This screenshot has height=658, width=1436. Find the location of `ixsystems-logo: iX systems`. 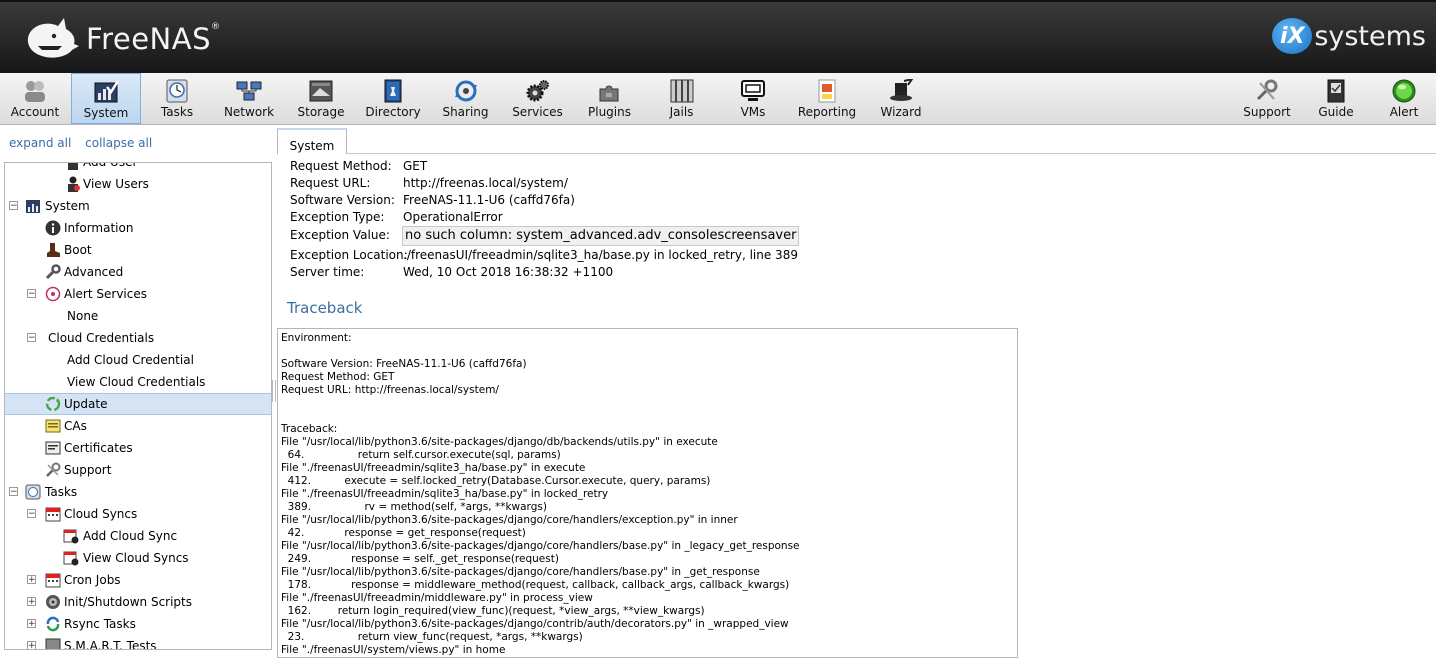

ixsystems-logo: iX systems is located at coordinates (1349, 36).